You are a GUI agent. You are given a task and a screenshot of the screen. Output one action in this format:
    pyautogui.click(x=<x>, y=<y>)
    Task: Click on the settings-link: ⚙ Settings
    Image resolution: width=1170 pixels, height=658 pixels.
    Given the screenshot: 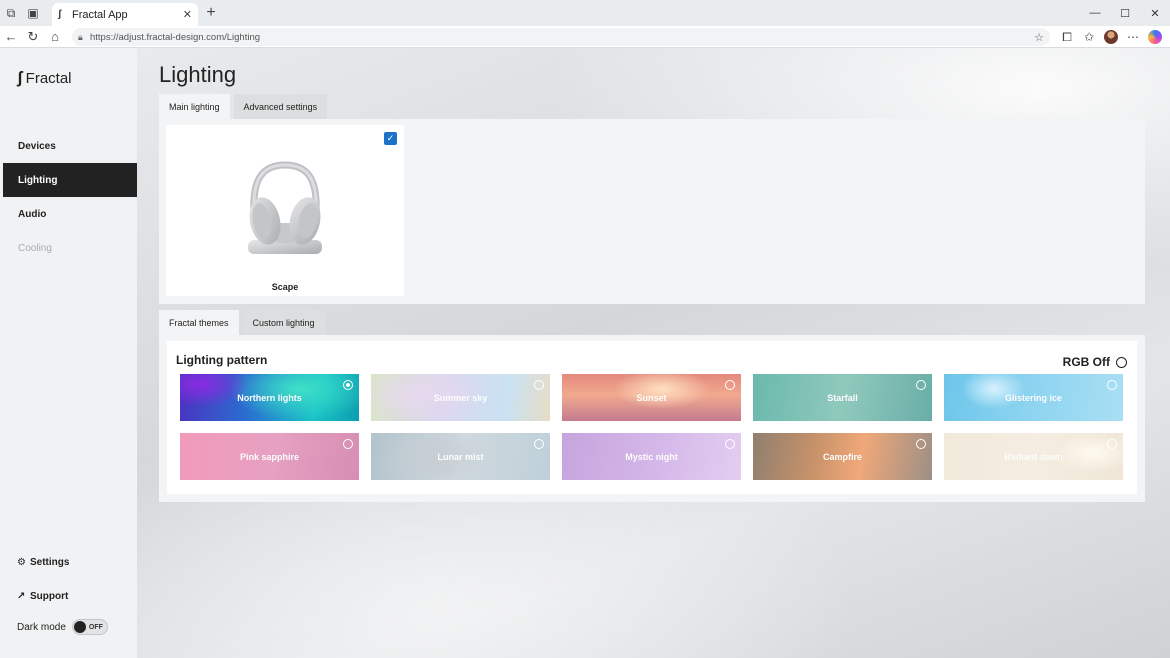 What is the action you would take?
    pyautogui.click(x=43, y=562)
    